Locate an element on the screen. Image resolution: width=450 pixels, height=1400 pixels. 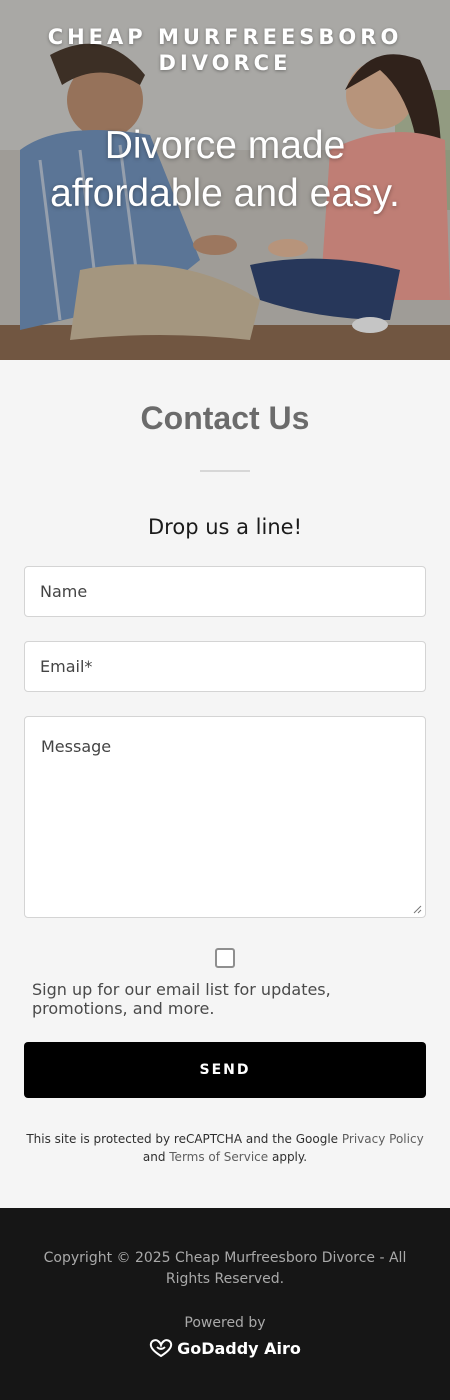
email-placeholder: Email* is located at coordinates (66, 666).